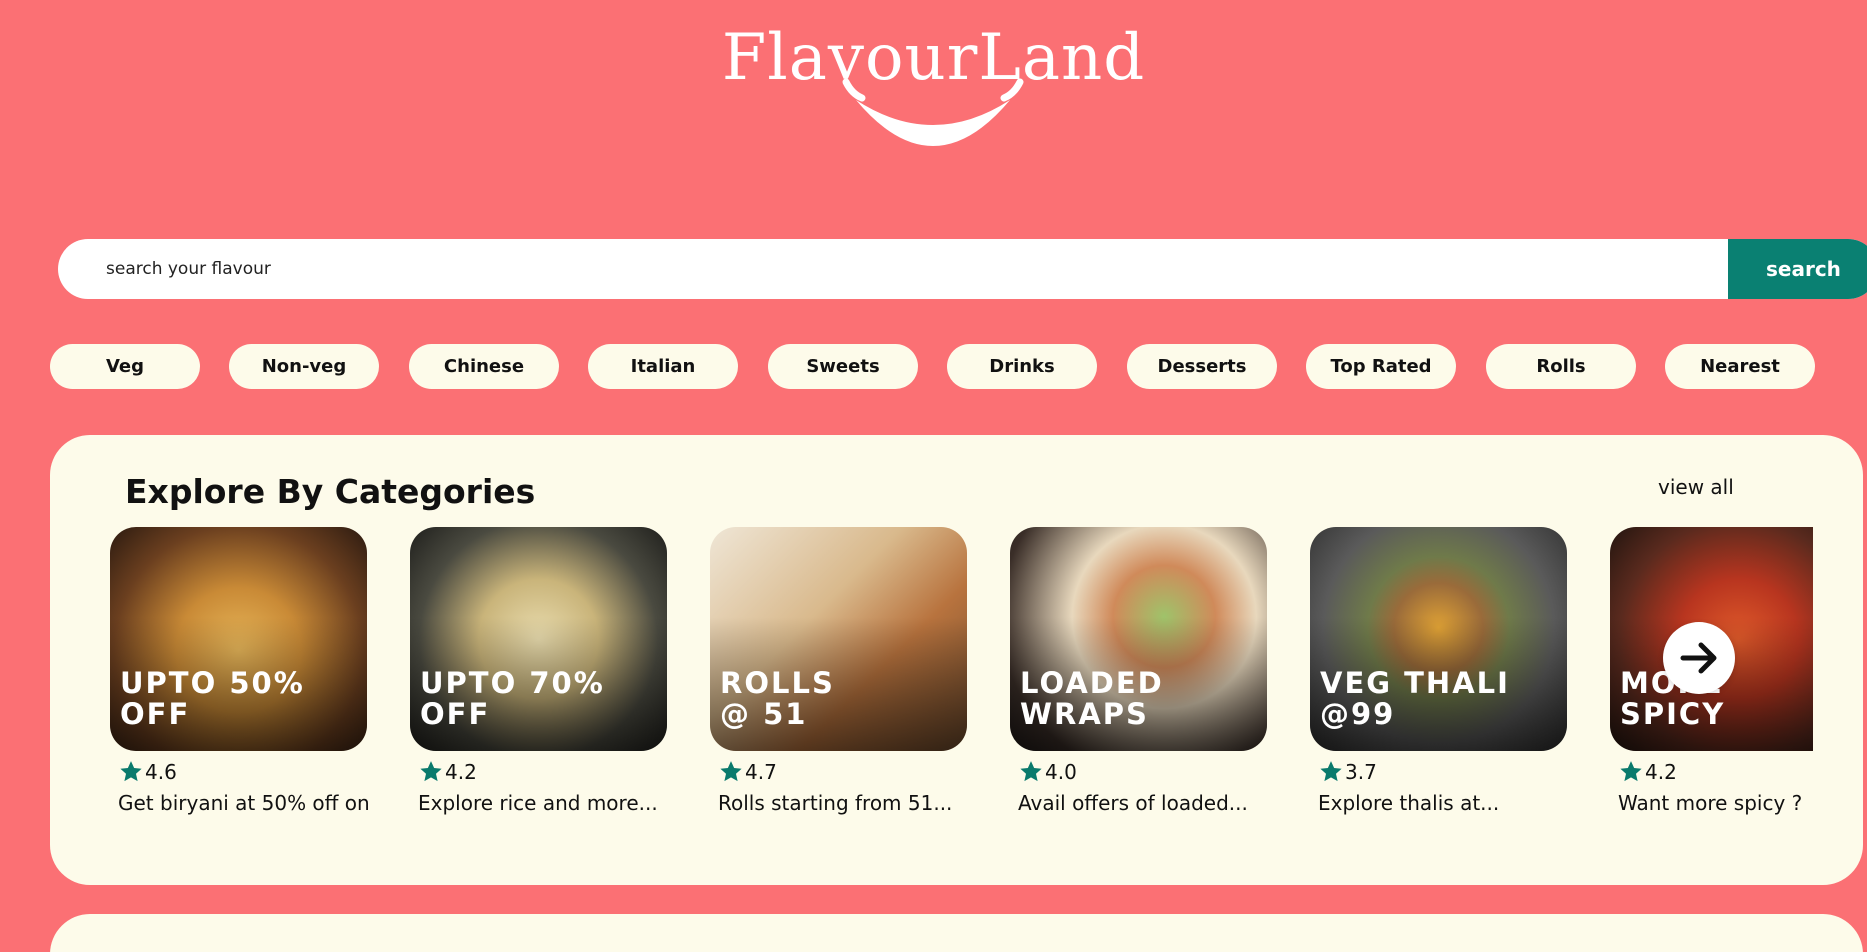 The width and height of the screenshot is (1867, 952). I want to click on search-button: search, so click(1797, 269).